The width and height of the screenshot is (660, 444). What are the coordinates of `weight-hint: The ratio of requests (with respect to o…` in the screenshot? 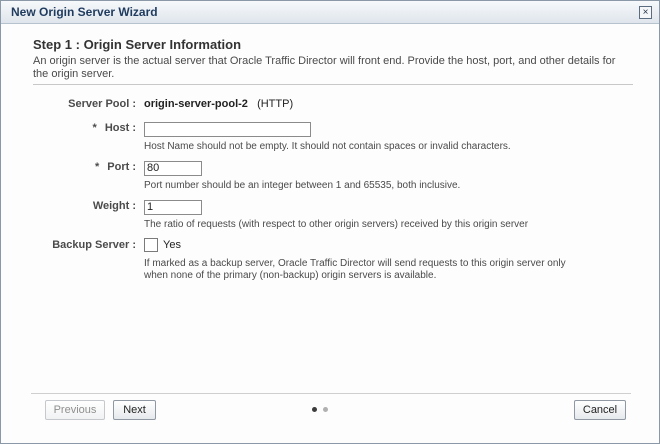 It's located at (336, 224).